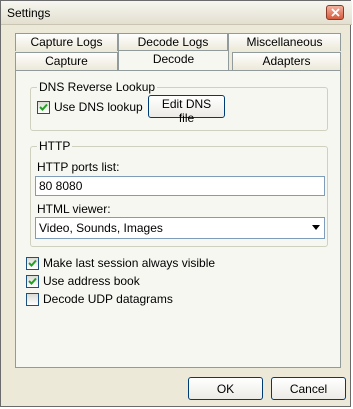 Image resolution: width=353 pixels, height=409 pixels. What do you see at coordinates (91, 281) in the screenshot?
I see `use-address-book-label: Use address book` at bounding box center [91, 281].